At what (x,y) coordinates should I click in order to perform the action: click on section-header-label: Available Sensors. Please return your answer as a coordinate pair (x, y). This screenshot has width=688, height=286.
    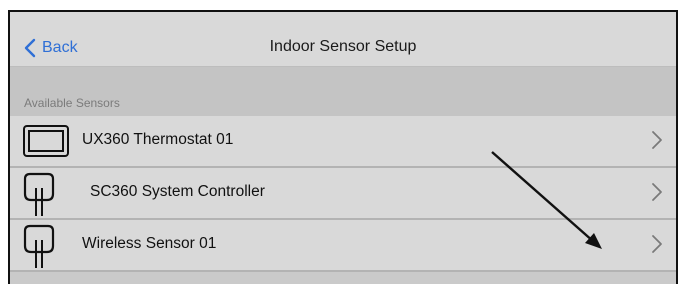
    Looking at the image, I should click on (72, 103).